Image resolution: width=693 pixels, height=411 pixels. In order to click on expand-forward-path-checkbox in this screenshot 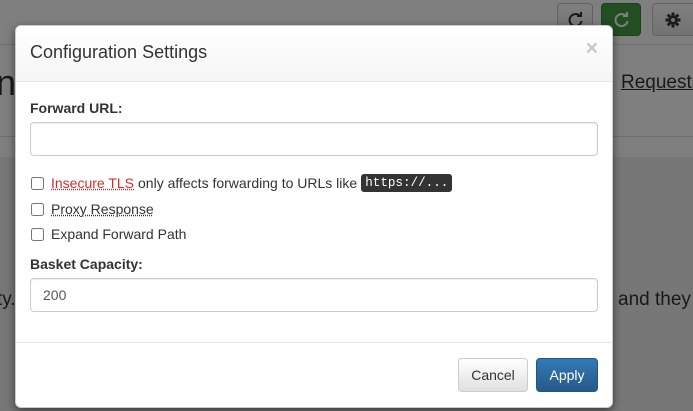, I will do `click(37, 234)`.